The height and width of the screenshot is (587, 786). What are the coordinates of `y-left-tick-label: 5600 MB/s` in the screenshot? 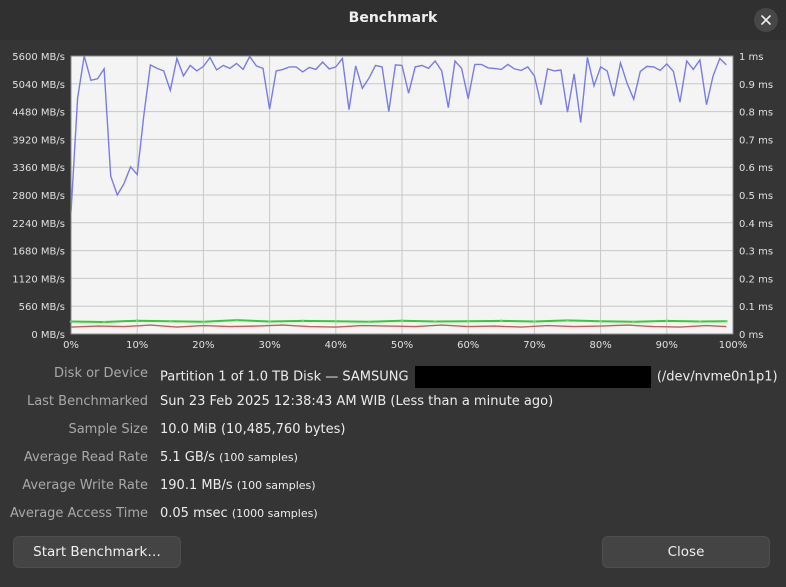 It's located at (38, 57).